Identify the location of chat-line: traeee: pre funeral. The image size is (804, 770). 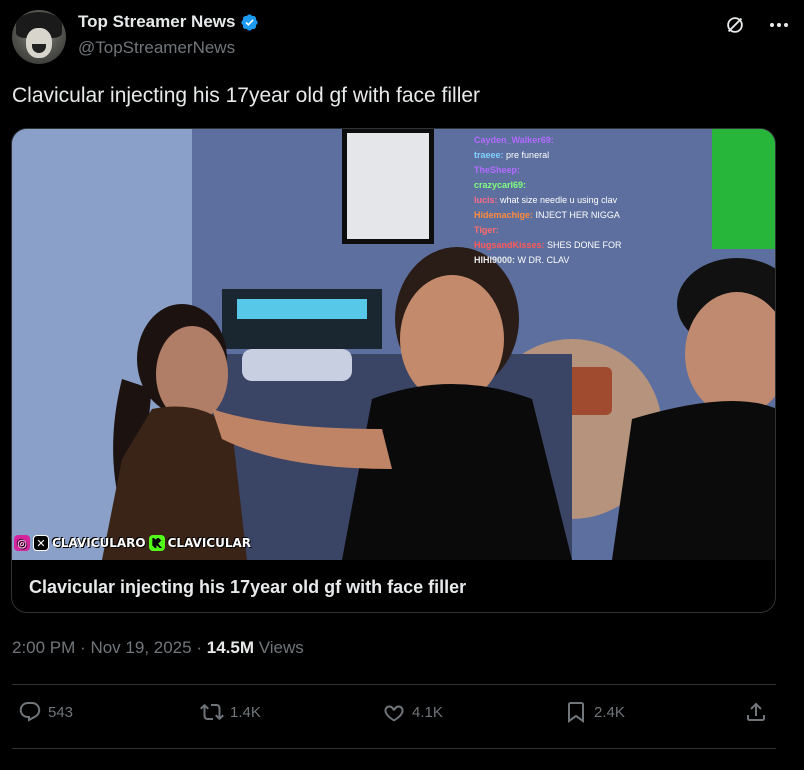
(548, 155).